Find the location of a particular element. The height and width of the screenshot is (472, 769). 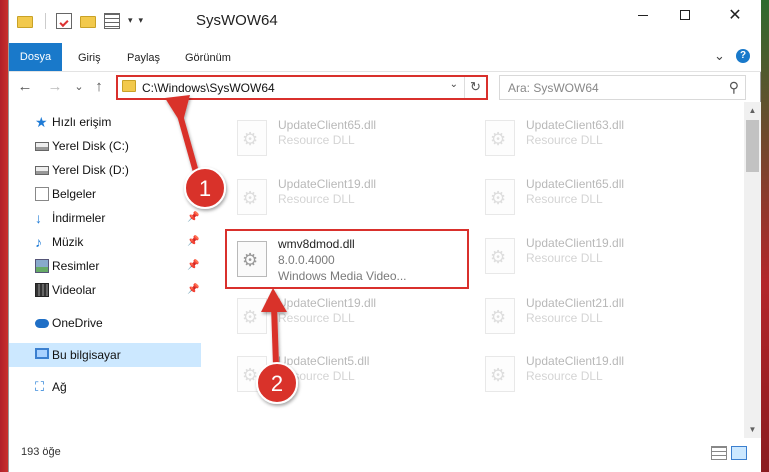

file-name: UpdateClient63.dll is located at coordinates (575, 125).